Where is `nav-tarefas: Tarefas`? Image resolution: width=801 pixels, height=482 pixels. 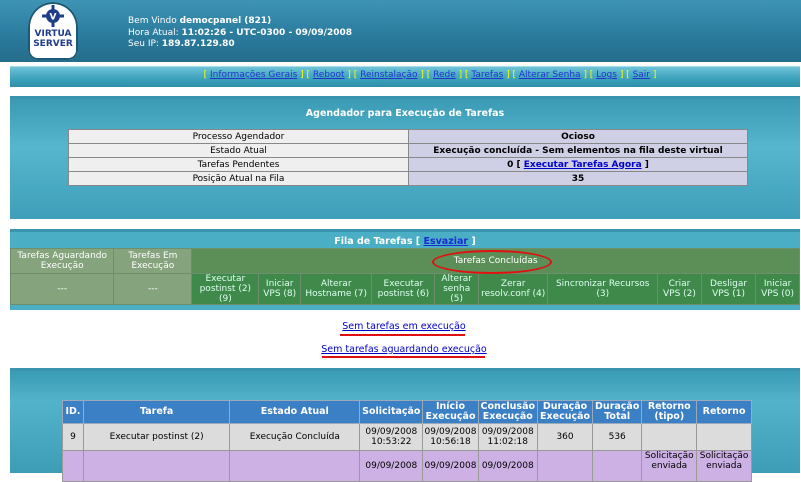
nav-tarefas: Tarefas is located at coordinates (487, 75).